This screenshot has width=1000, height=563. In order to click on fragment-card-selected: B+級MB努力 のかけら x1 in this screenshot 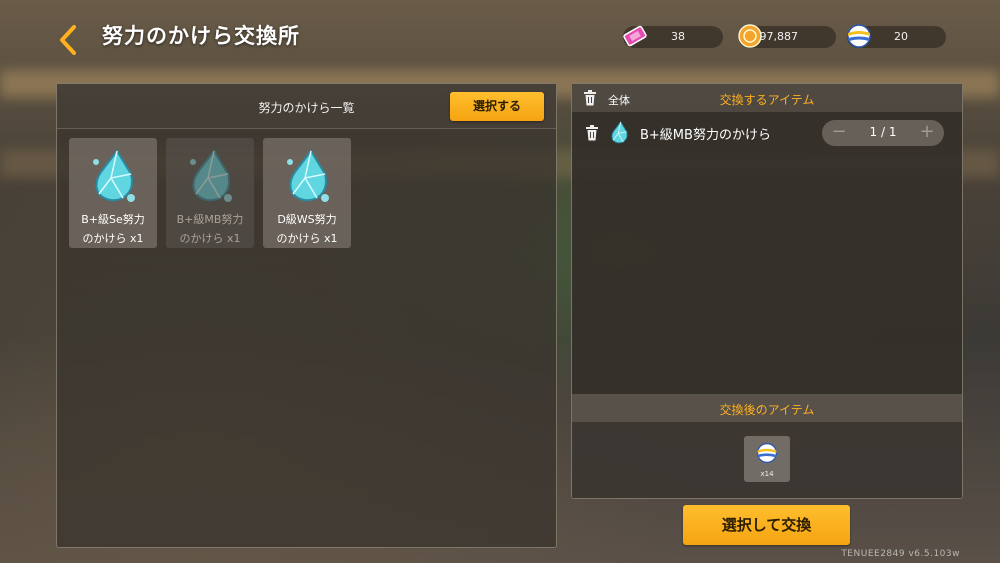, I will do `click(210, 193)`.